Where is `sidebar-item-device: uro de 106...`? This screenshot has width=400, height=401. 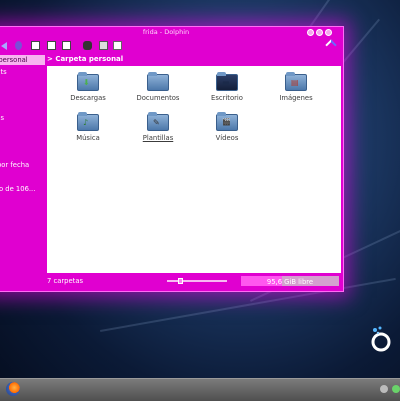 sidebar-item-device: uro de 106... is located at coordinates (17, 189).